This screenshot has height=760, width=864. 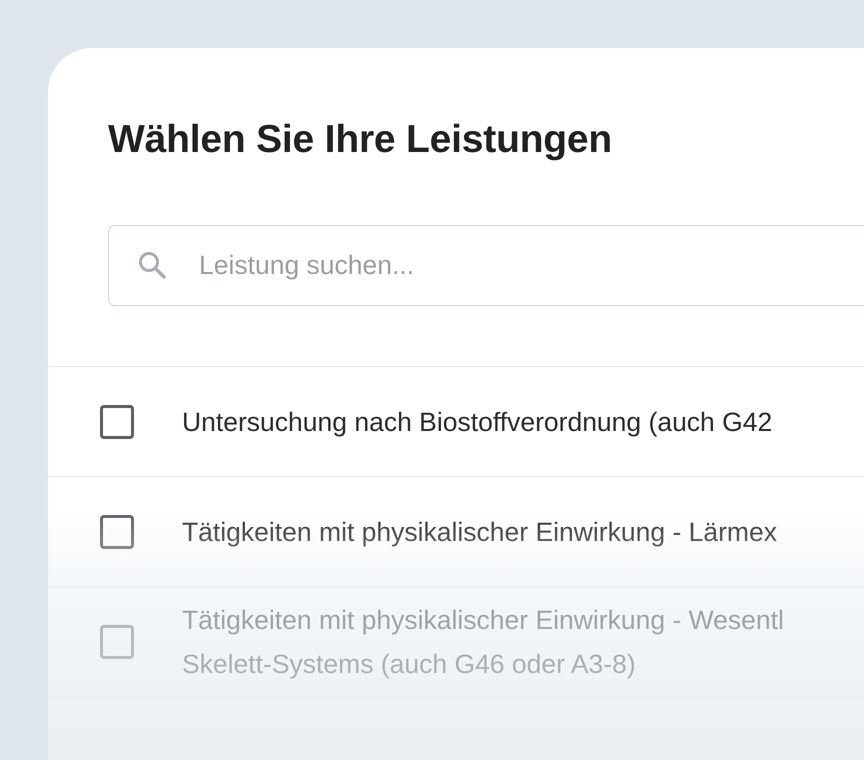 What do you see at coordinates (360, 139) in the screenshot?
I see `page-title: Wählen Sie Ihre Leistungen` at bounding box center [360, 139].